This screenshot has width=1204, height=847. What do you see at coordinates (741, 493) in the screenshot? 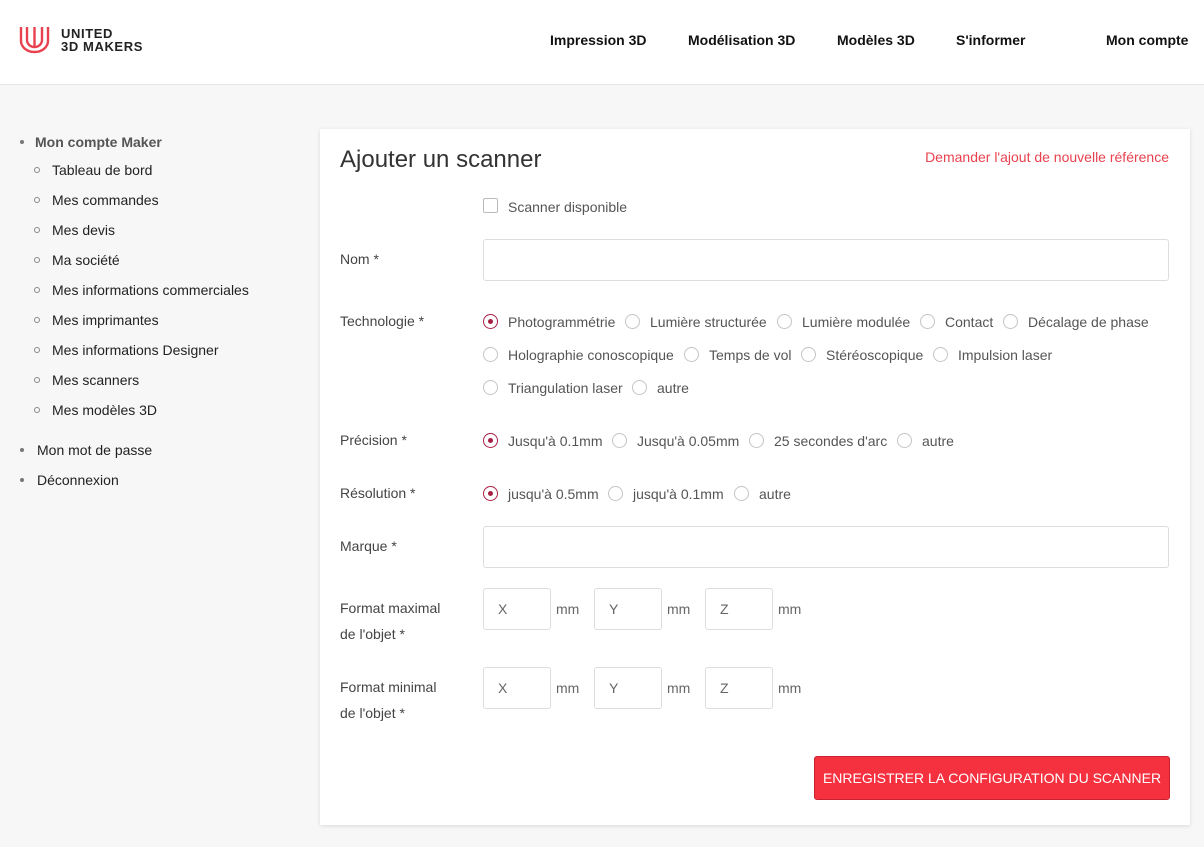
I see `resolution-radio-autre` at bounding box center [741, 493].